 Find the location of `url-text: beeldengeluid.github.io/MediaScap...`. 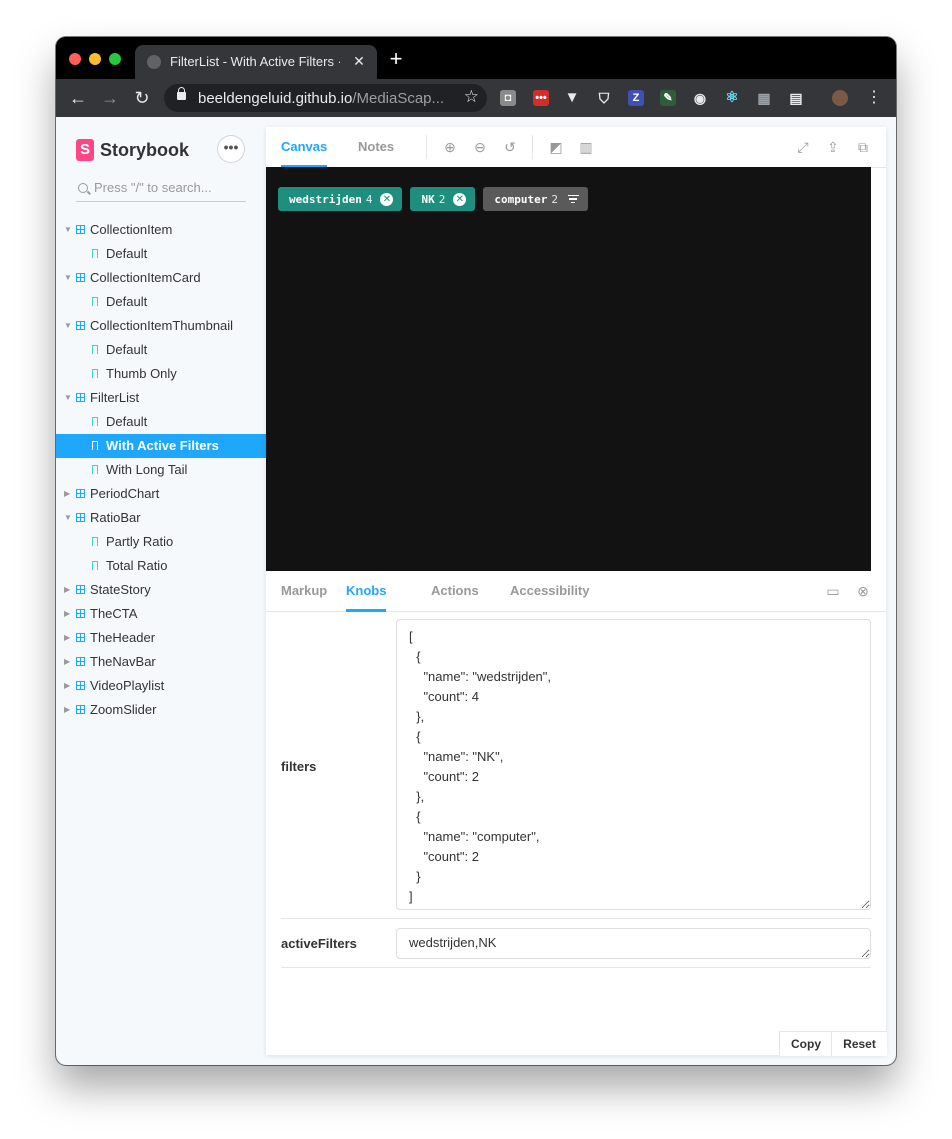

url-text: beeldengeluid.github.io/MediaScap... is located at coordinates (321, 98).